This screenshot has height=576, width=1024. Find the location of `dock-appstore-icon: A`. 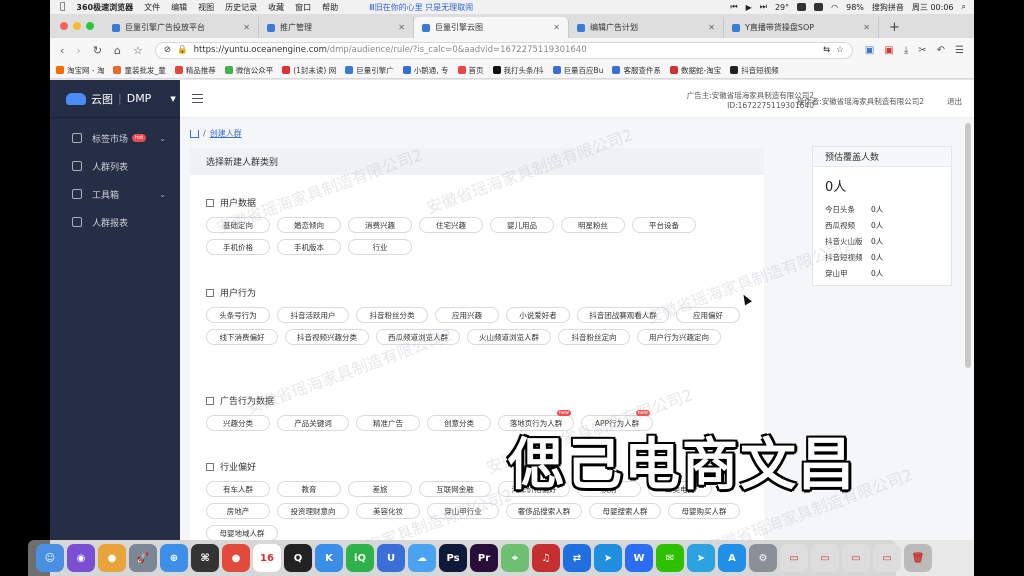

dock-appstore-icon: A is located at coordinates (732, 558).